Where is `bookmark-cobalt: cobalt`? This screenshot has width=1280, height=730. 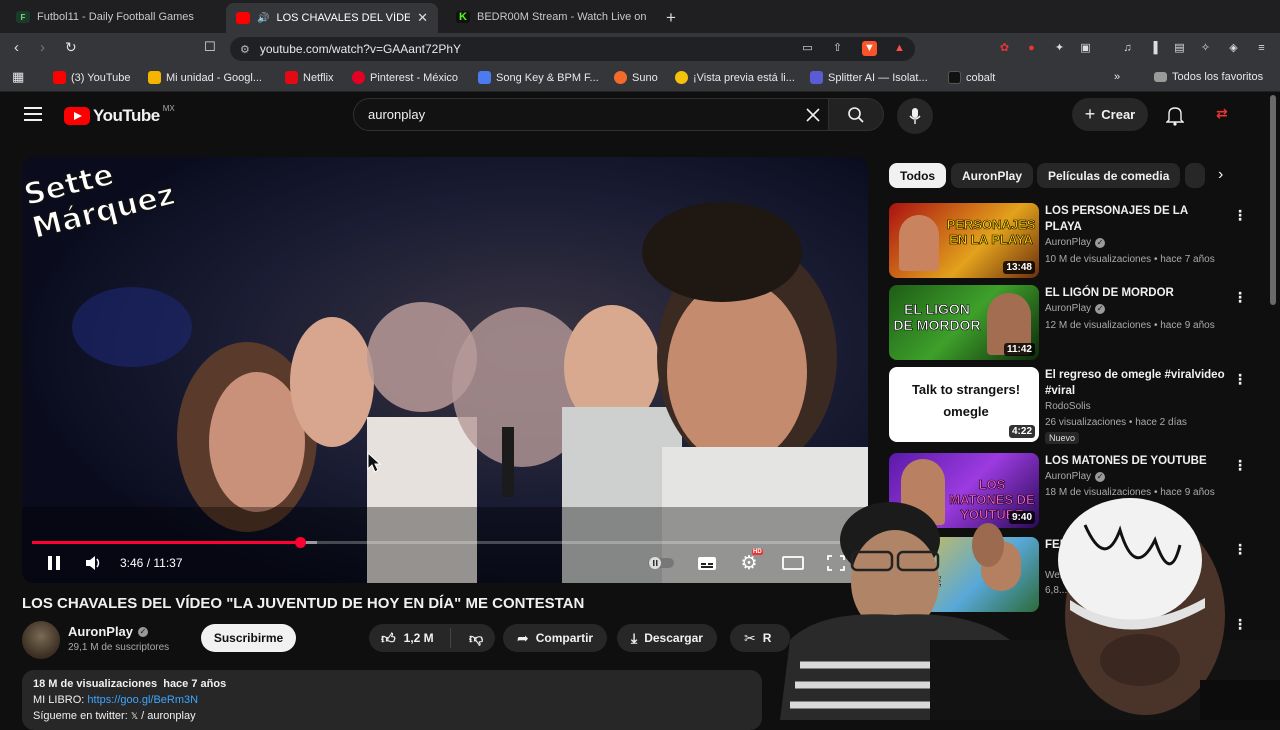
bookmark-cobalt: cobalt is located at coordinates (971, 77).